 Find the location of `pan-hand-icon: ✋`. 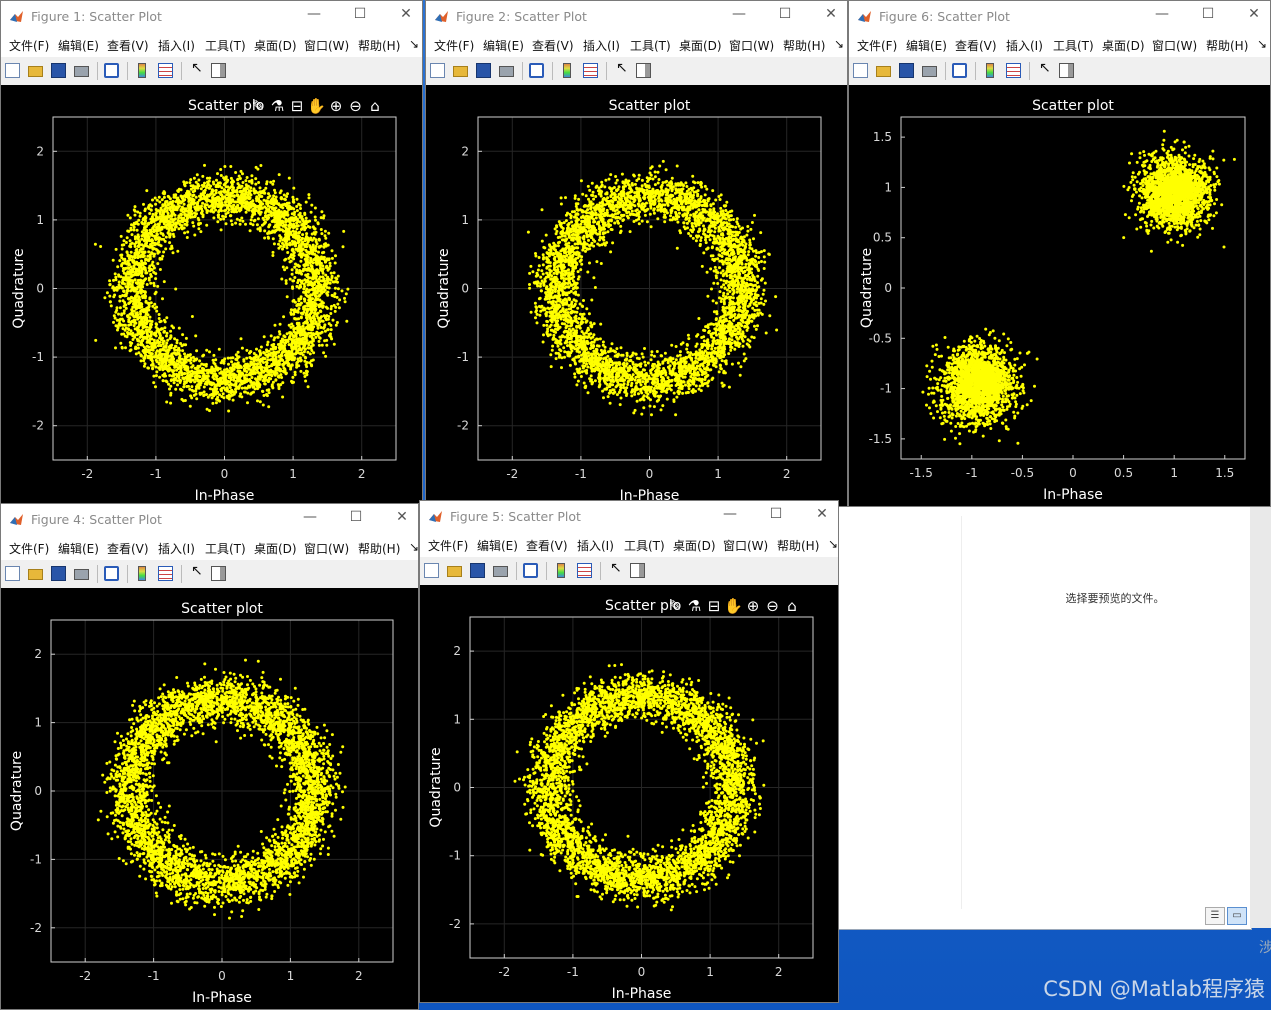

pan-hand-icon: ✋ is located at coordinates (316, 106).